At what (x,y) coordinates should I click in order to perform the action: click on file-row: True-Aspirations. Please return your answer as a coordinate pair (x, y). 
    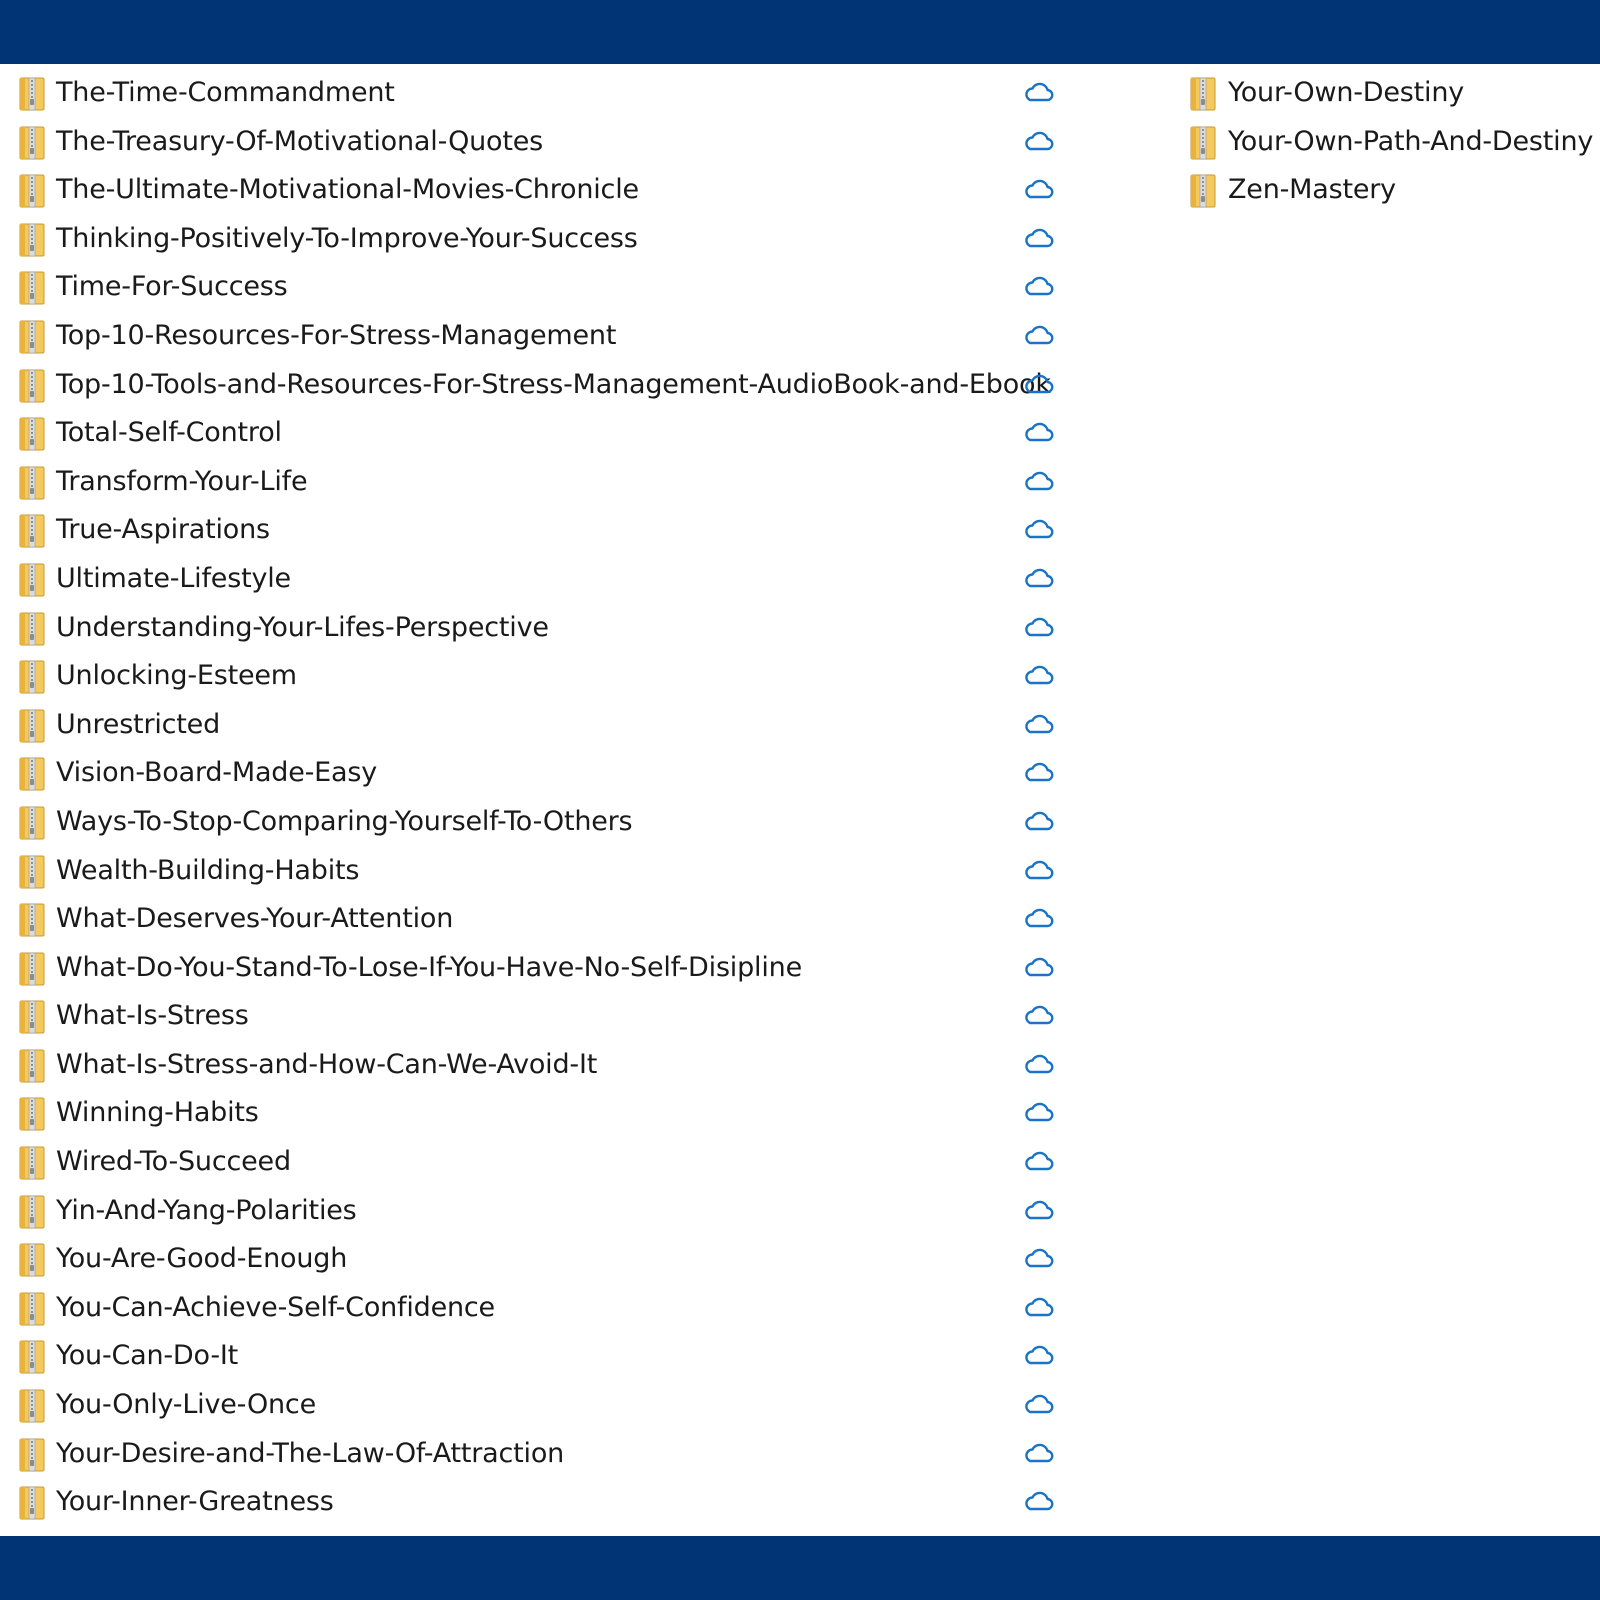
    Looking at the image, I should click on (540, 525).